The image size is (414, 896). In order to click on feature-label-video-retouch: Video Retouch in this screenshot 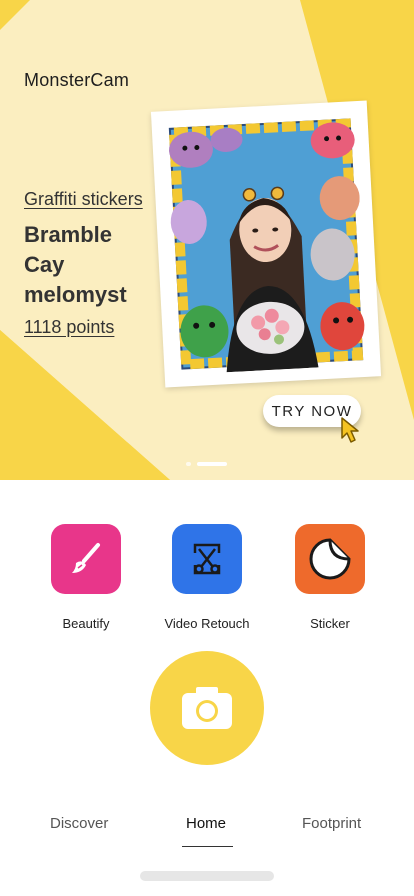, I will do `click(207, 623)`.